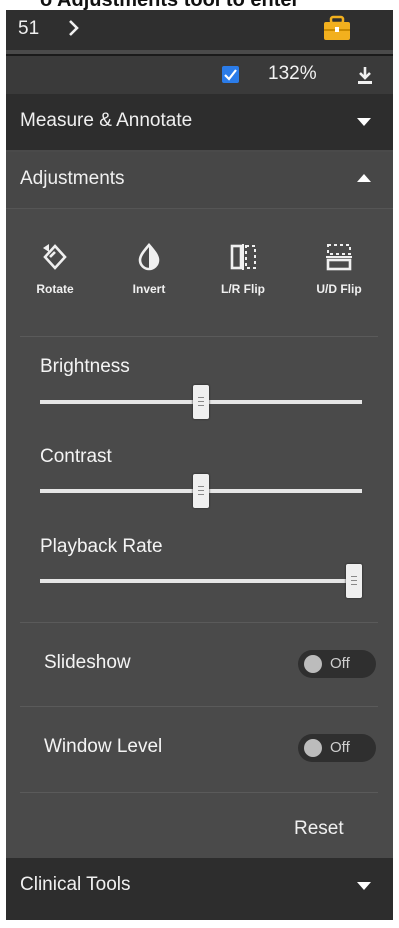 Image resolution: width=399 pixels, height=928 pixels. What do you see at coordinates (339, 257) in the screenshot?
I see `ud-flip-icon` at bounding box center [339, 257].